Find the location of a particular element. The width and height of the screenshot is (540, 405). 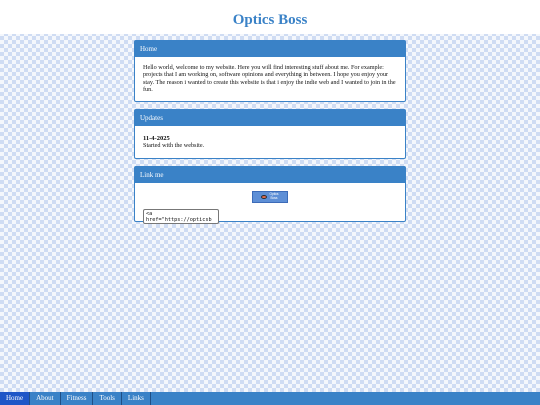

site-title: Optics Boss is located at coordinates (270, 20).